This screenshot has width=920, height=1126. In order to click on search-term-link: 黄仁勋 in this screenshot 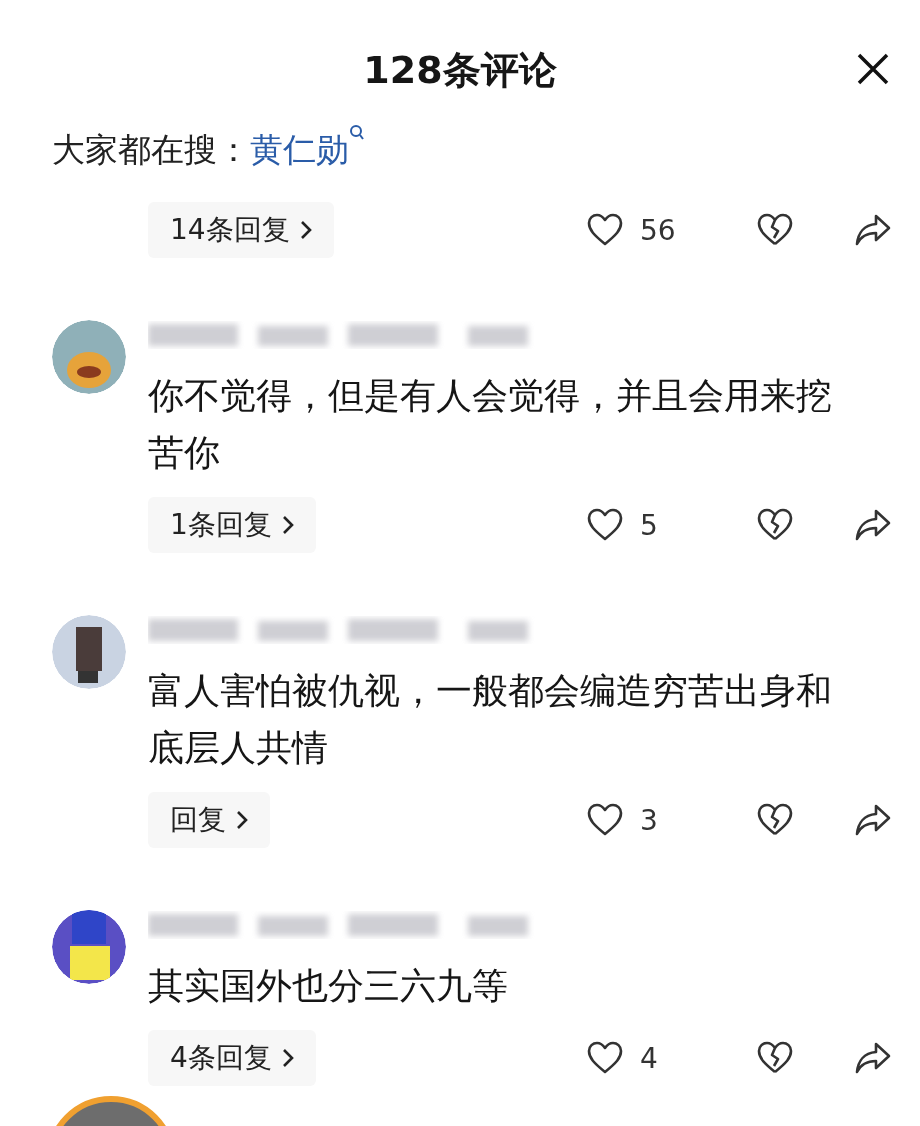, I will do `click(299, 150)`.